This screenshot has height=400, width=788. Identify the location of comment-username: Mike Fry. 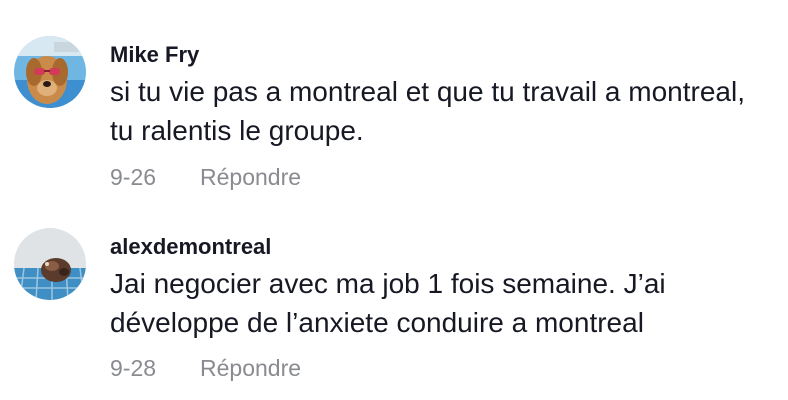
(154, 55).